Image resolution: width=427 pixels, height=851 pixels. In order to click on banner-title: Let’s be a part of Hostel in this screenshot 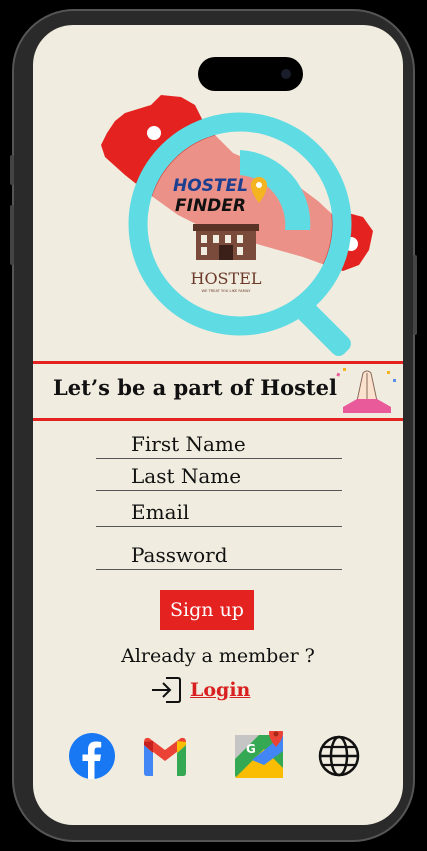, I will do `click(195, 387)`.